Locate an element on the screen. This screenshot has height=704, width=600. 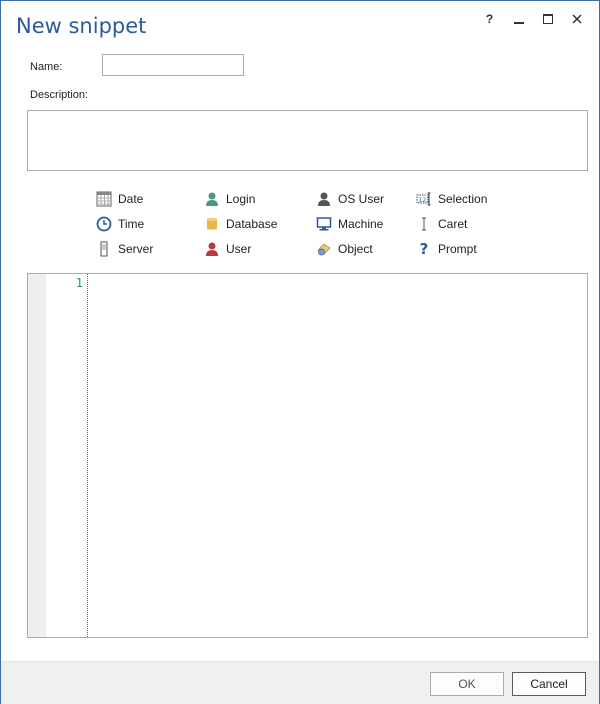
close-button is located at coordinates (576, 19).